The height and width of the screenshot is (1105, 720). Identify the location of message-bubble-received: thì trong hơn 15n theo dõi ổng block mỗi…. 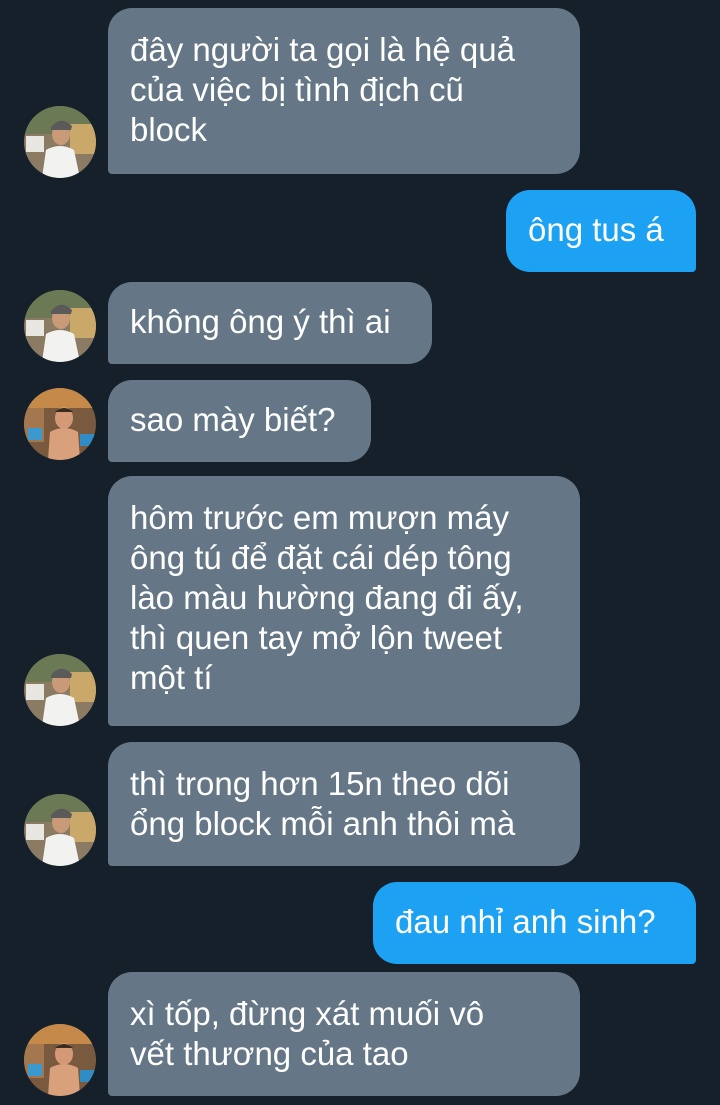
(344, 804).